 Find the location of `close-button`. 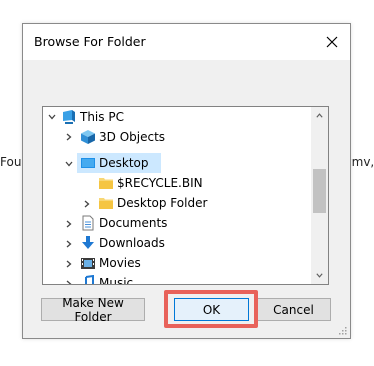

close-button is located at coordinates (332, 42).